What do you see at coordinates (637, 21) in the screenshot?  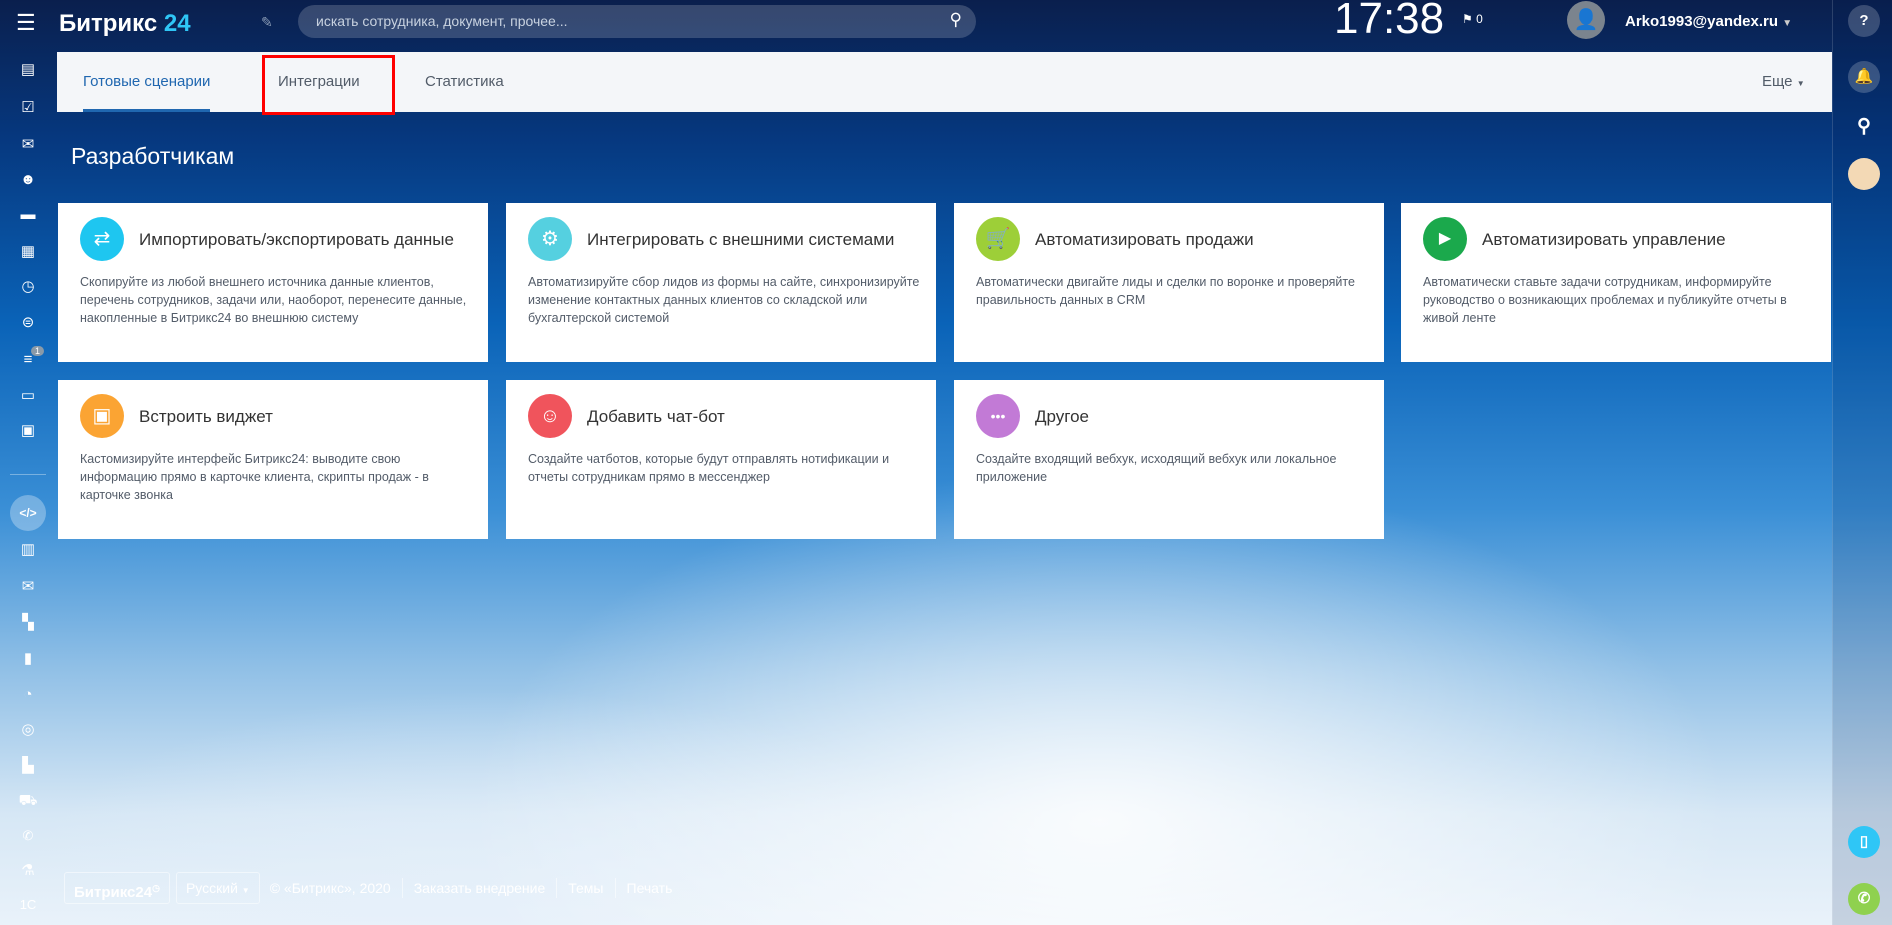 I see `search-input: искать сотрудника, документ, прочее... ⚲` at bounding box center [637, 21].